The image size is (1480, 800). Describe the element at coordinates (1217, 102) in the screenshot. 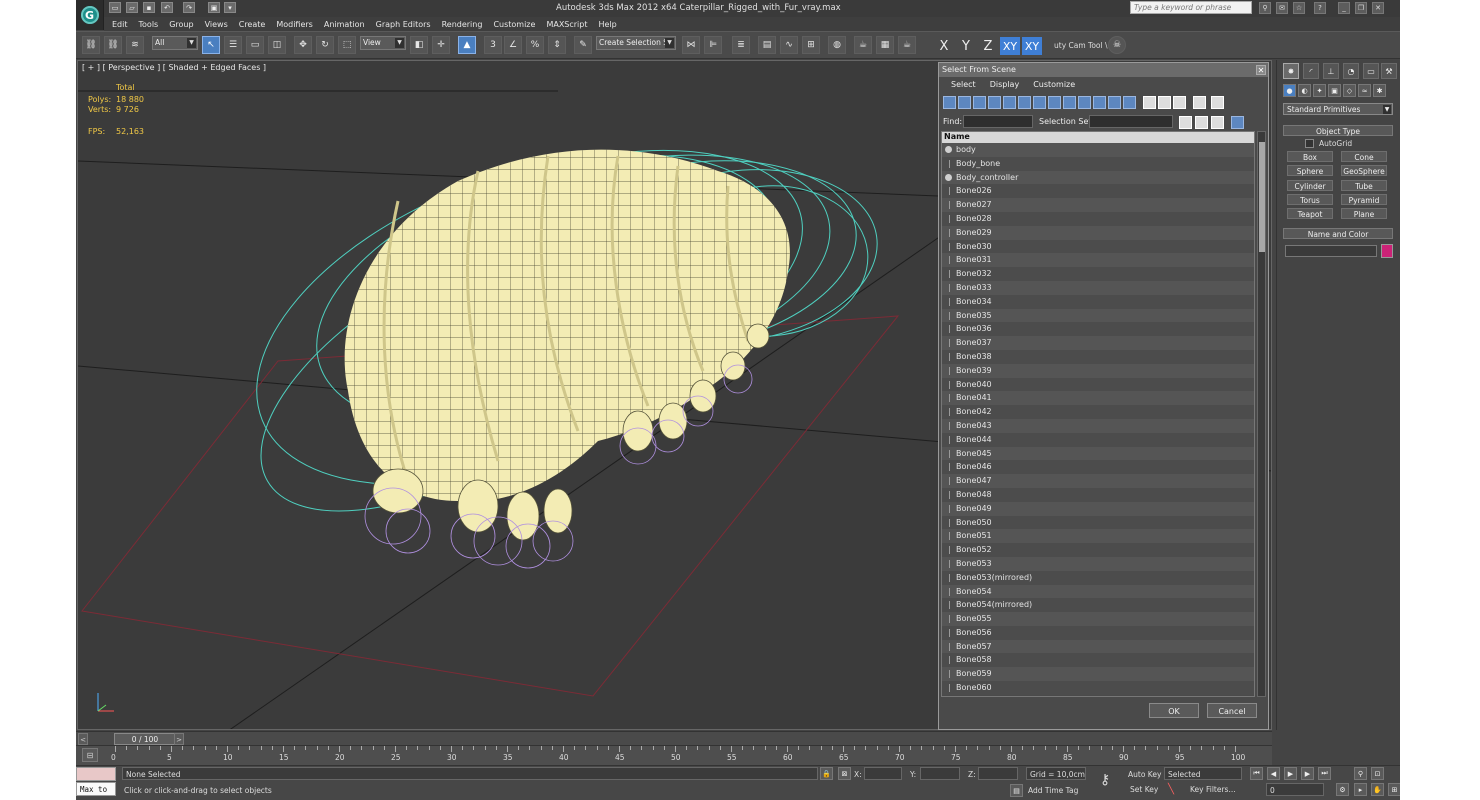

I see `filter-icon` at that location.